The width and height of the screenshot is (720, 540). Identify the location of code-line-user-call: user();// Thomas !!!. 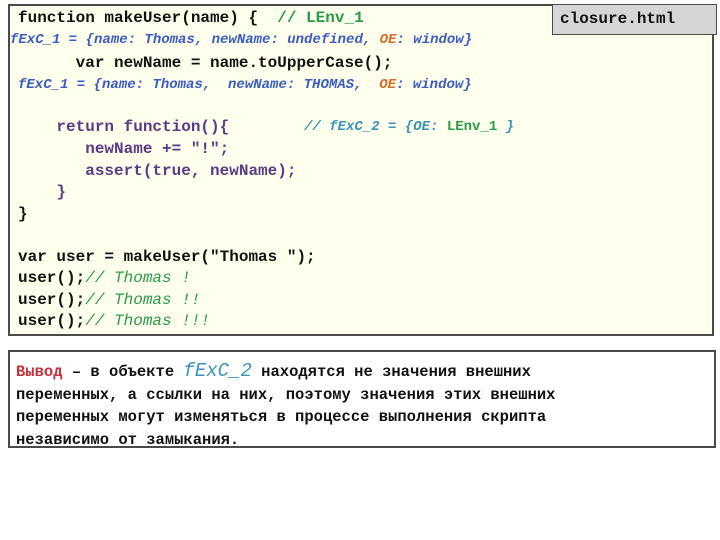
(114, 321).